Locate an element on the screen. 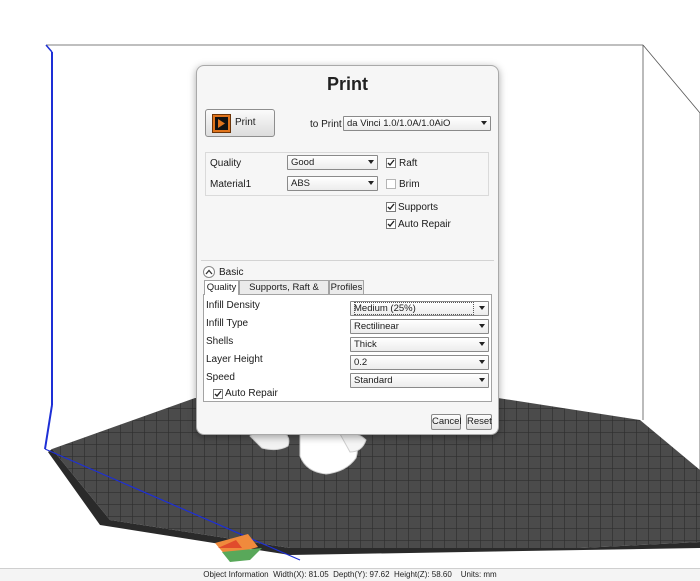 Image resolution: width=700 pixels, height=581 pixels. tab-profiles: Profiles is located at coordinates (346, 287).